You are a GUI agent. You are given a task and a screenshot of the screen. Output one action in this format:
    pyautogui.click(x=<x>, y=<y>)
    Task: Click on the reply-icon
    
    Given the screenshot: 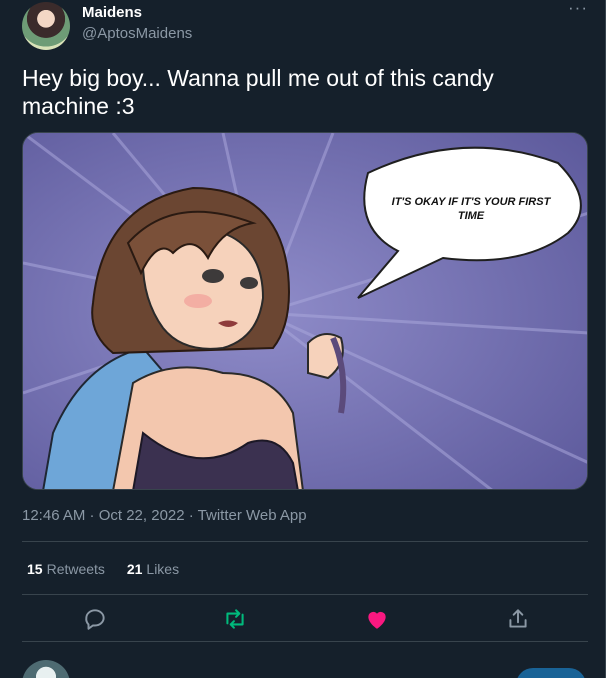 What is the action you would take?
    pyautogui.click(x=95, y=619)
    